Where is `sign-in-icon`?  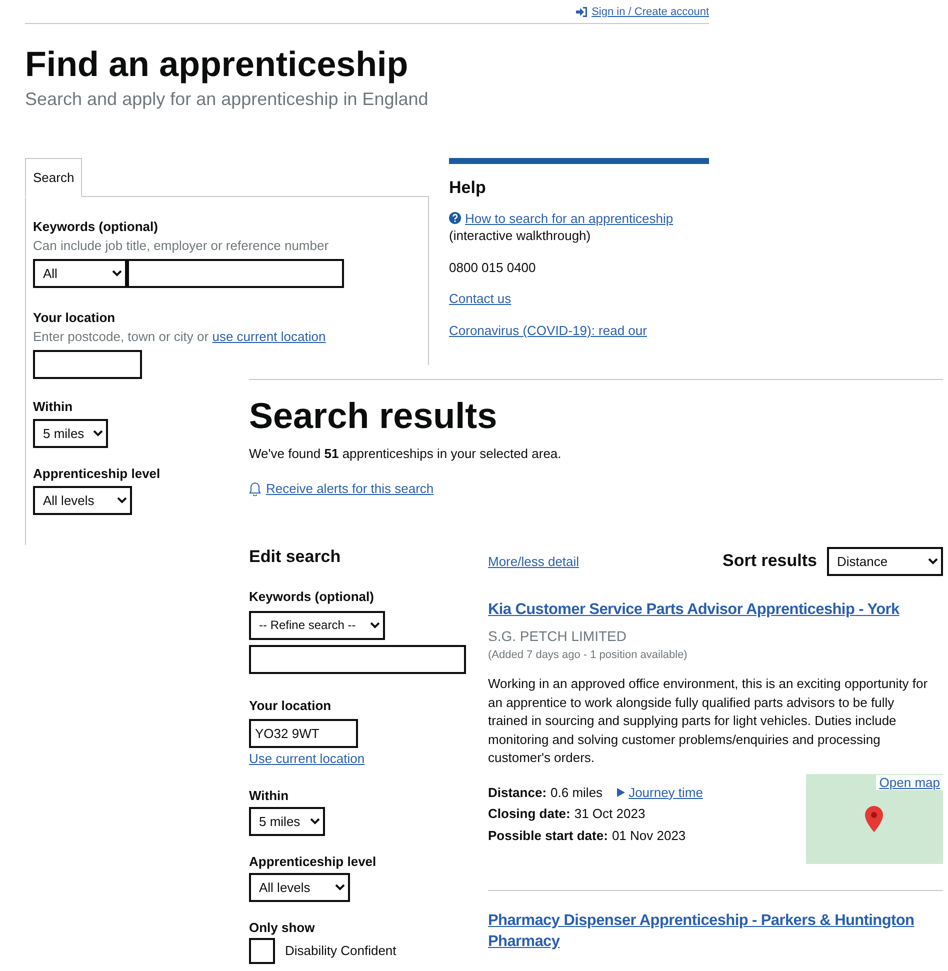 sign-in-icon is located at coordinates (581, 12).